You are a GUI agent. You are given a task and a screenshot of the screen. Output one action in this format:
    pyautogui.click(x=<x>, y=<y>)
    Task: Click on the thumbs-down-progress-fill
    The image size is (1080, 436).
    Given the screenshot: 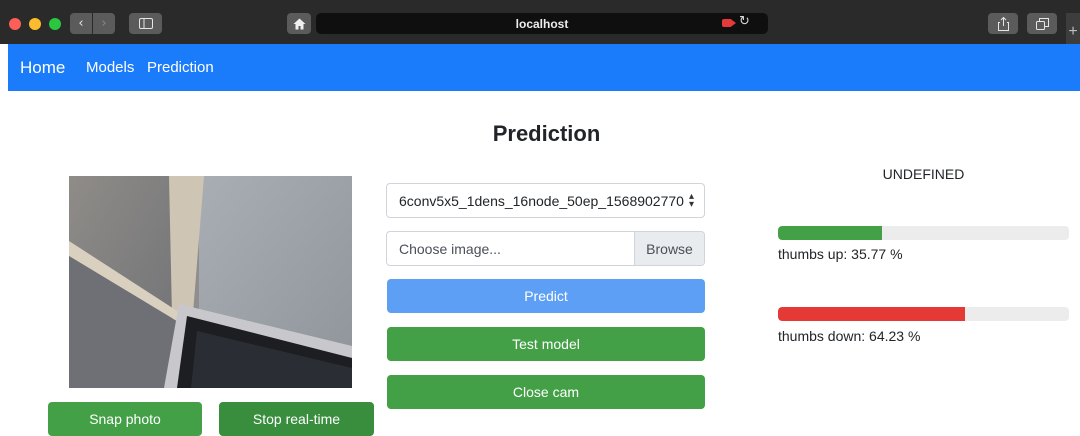 What is the action you would take?
    pyautogui.click(x=871, y=314)
    